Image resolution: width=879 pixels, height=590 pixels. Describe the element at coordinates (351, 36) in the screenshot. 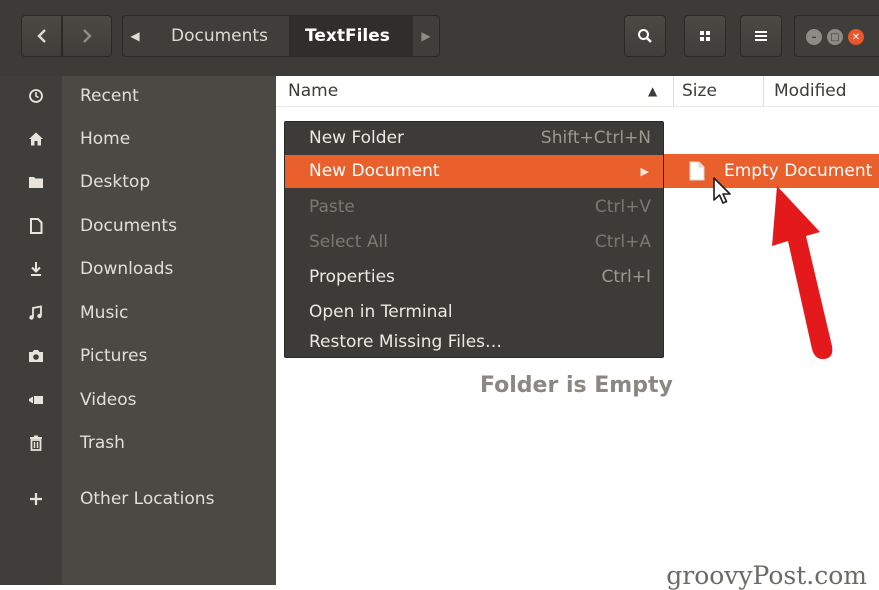

I see `path-segment-current: TextFiles` at that location.